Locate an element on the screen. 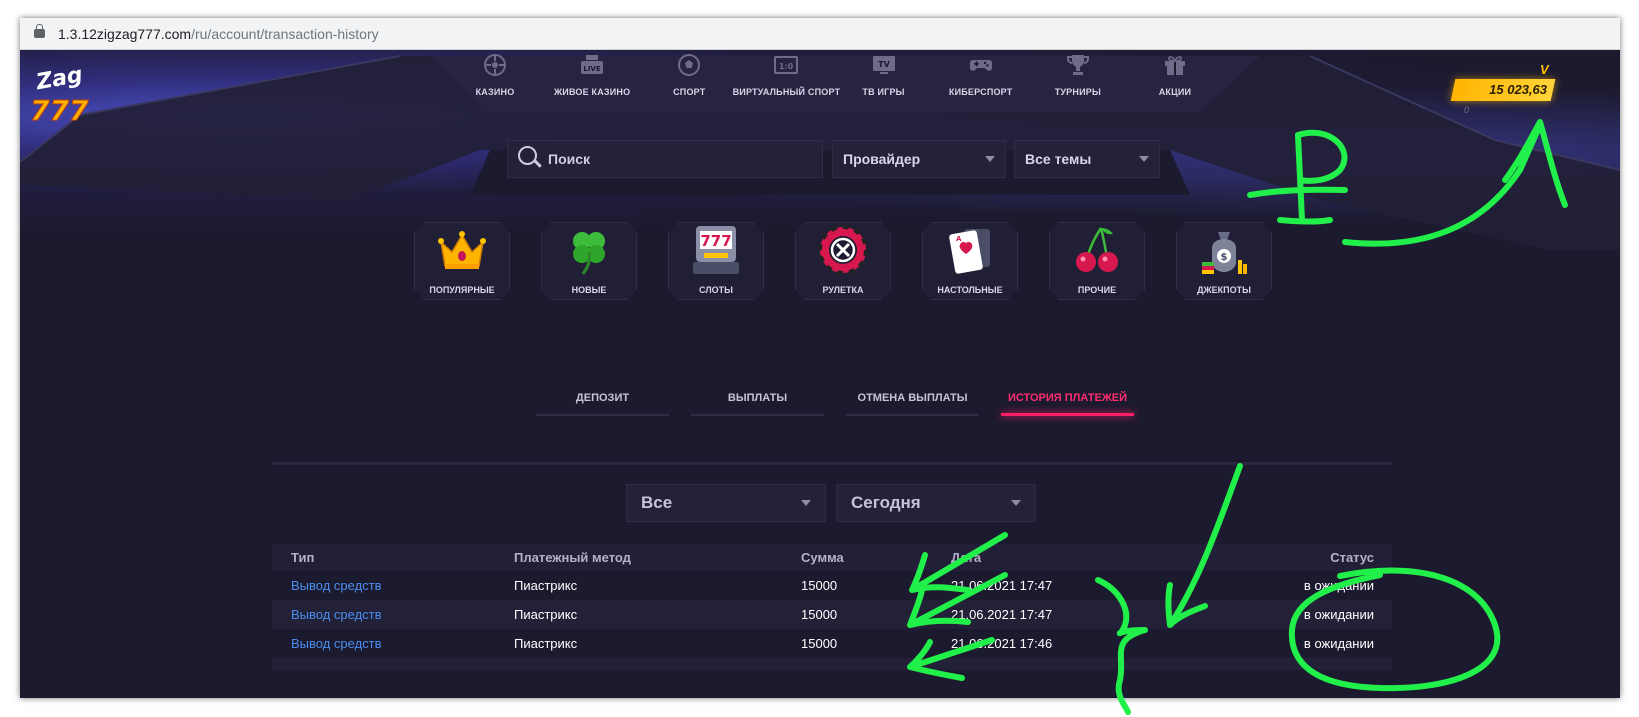 This screenshot has width=1639, height=717. trophy-icon is located at coordinates (1077, 65).